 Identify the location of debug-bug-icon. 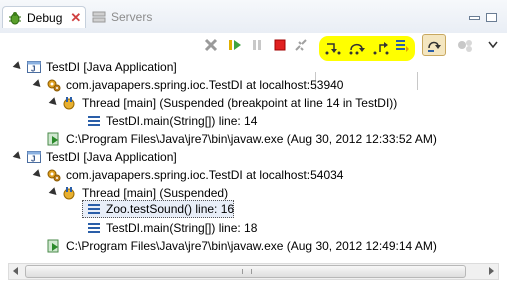
(15, 18).